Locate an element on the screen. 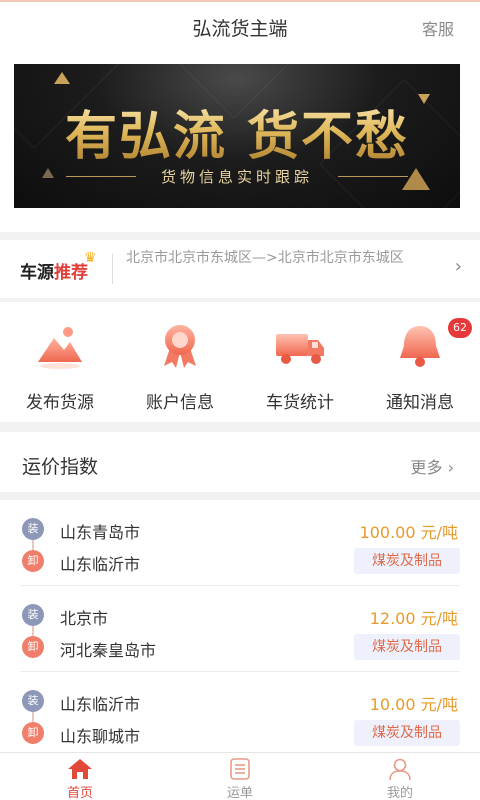 The height and width of the screenshot is (800, 480). destination-city: 山东临沂市 is located at coordinates (100, 564).